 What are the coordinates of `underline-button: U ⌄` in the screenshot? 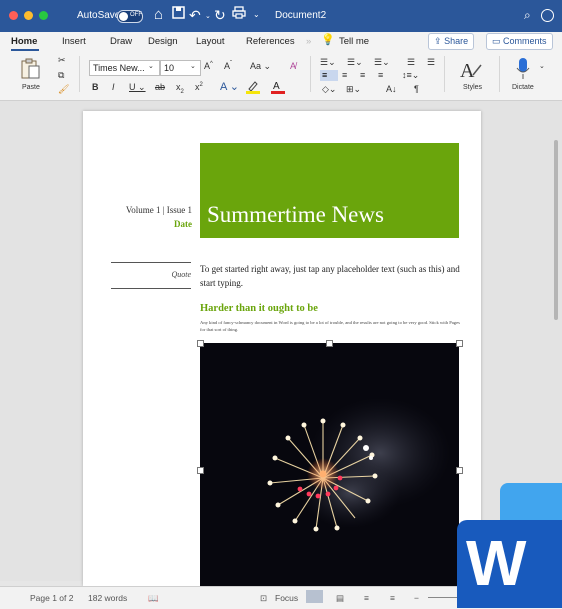 It's located at (137, 87).